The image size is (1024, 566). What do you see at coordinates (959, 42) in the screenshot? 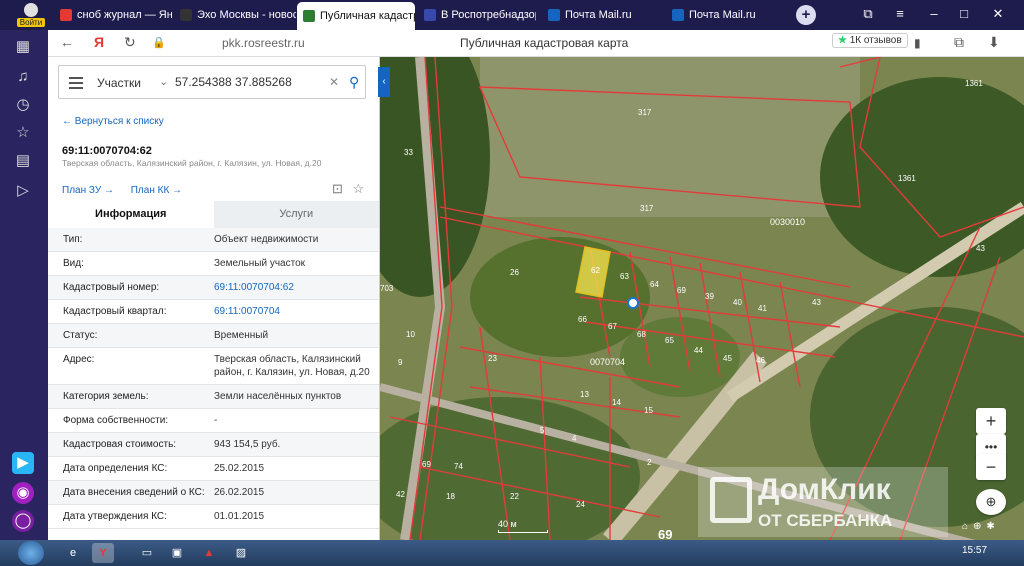
I see `translate-icon: ⧉` at bounding box center [959, 42].